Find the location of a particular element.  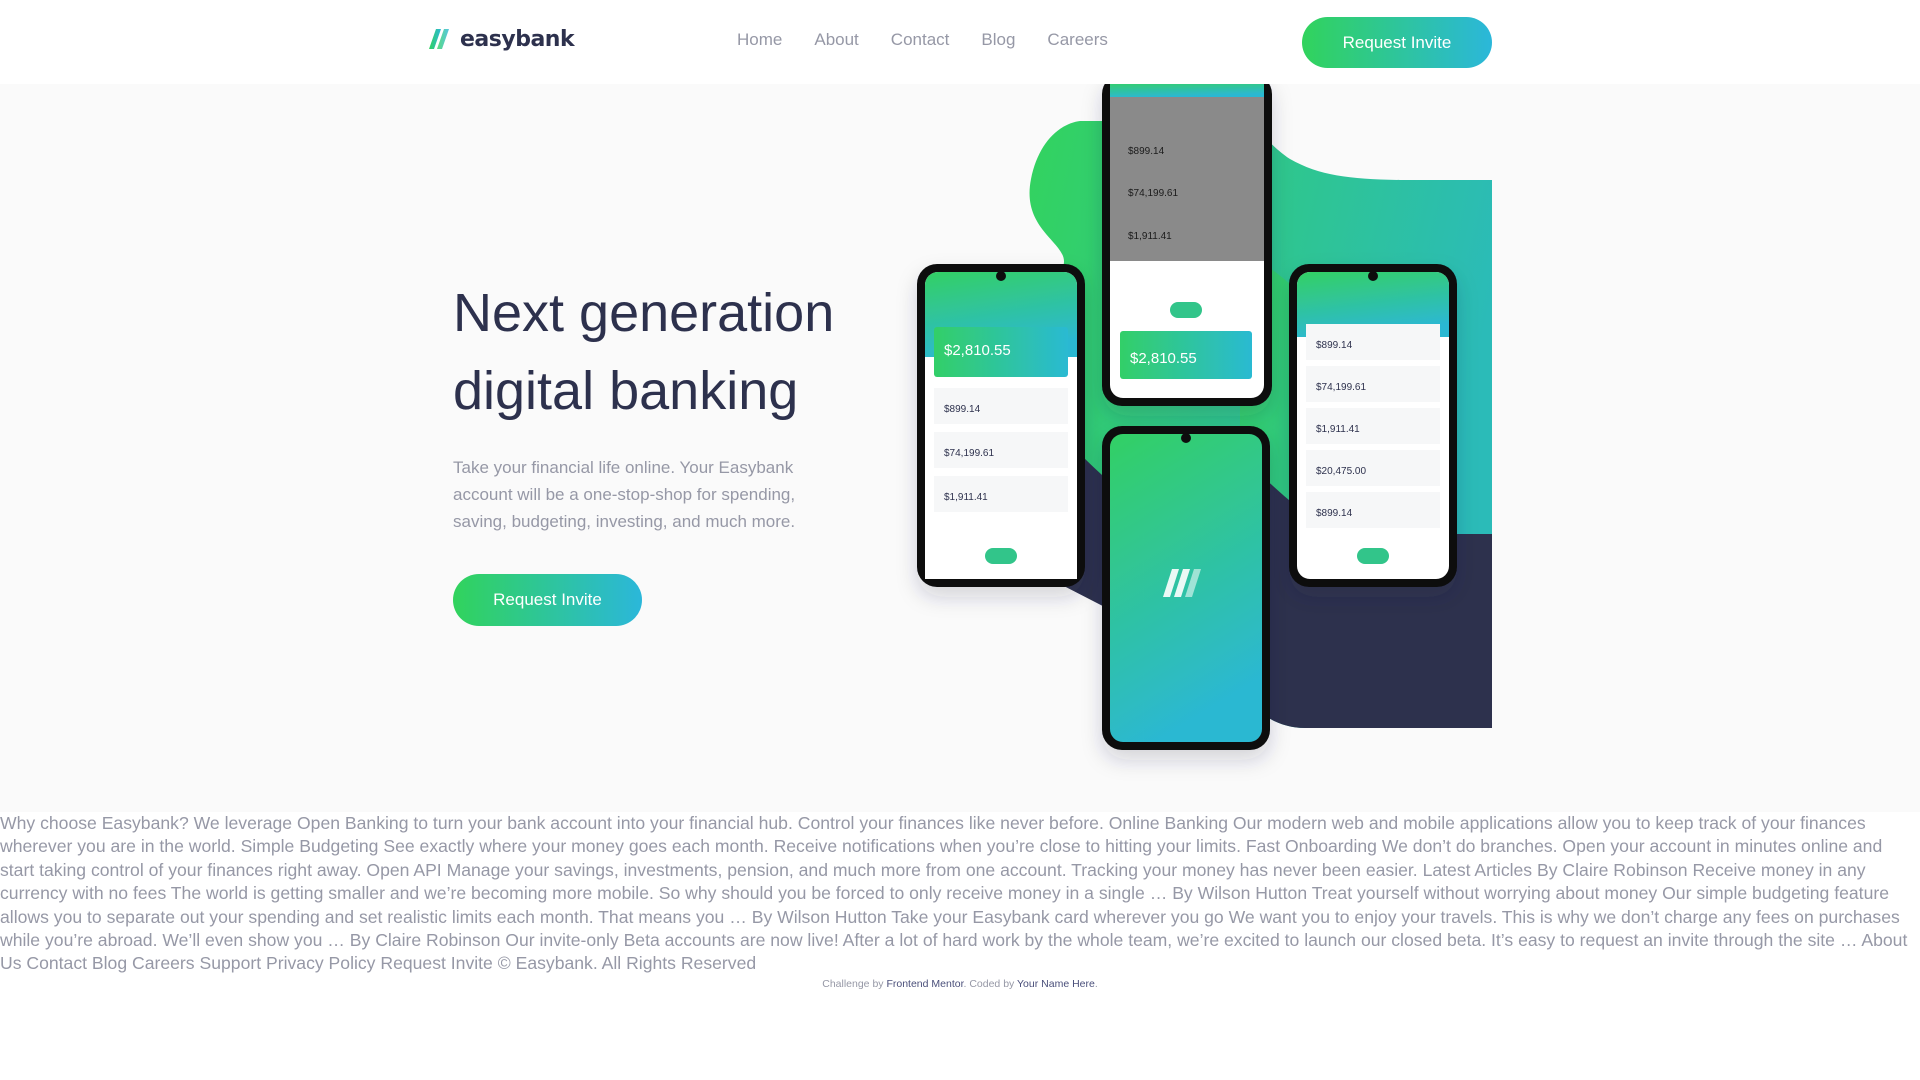

phone-right-account-2: $74,199.61 is located at coordinates (1341, 387).